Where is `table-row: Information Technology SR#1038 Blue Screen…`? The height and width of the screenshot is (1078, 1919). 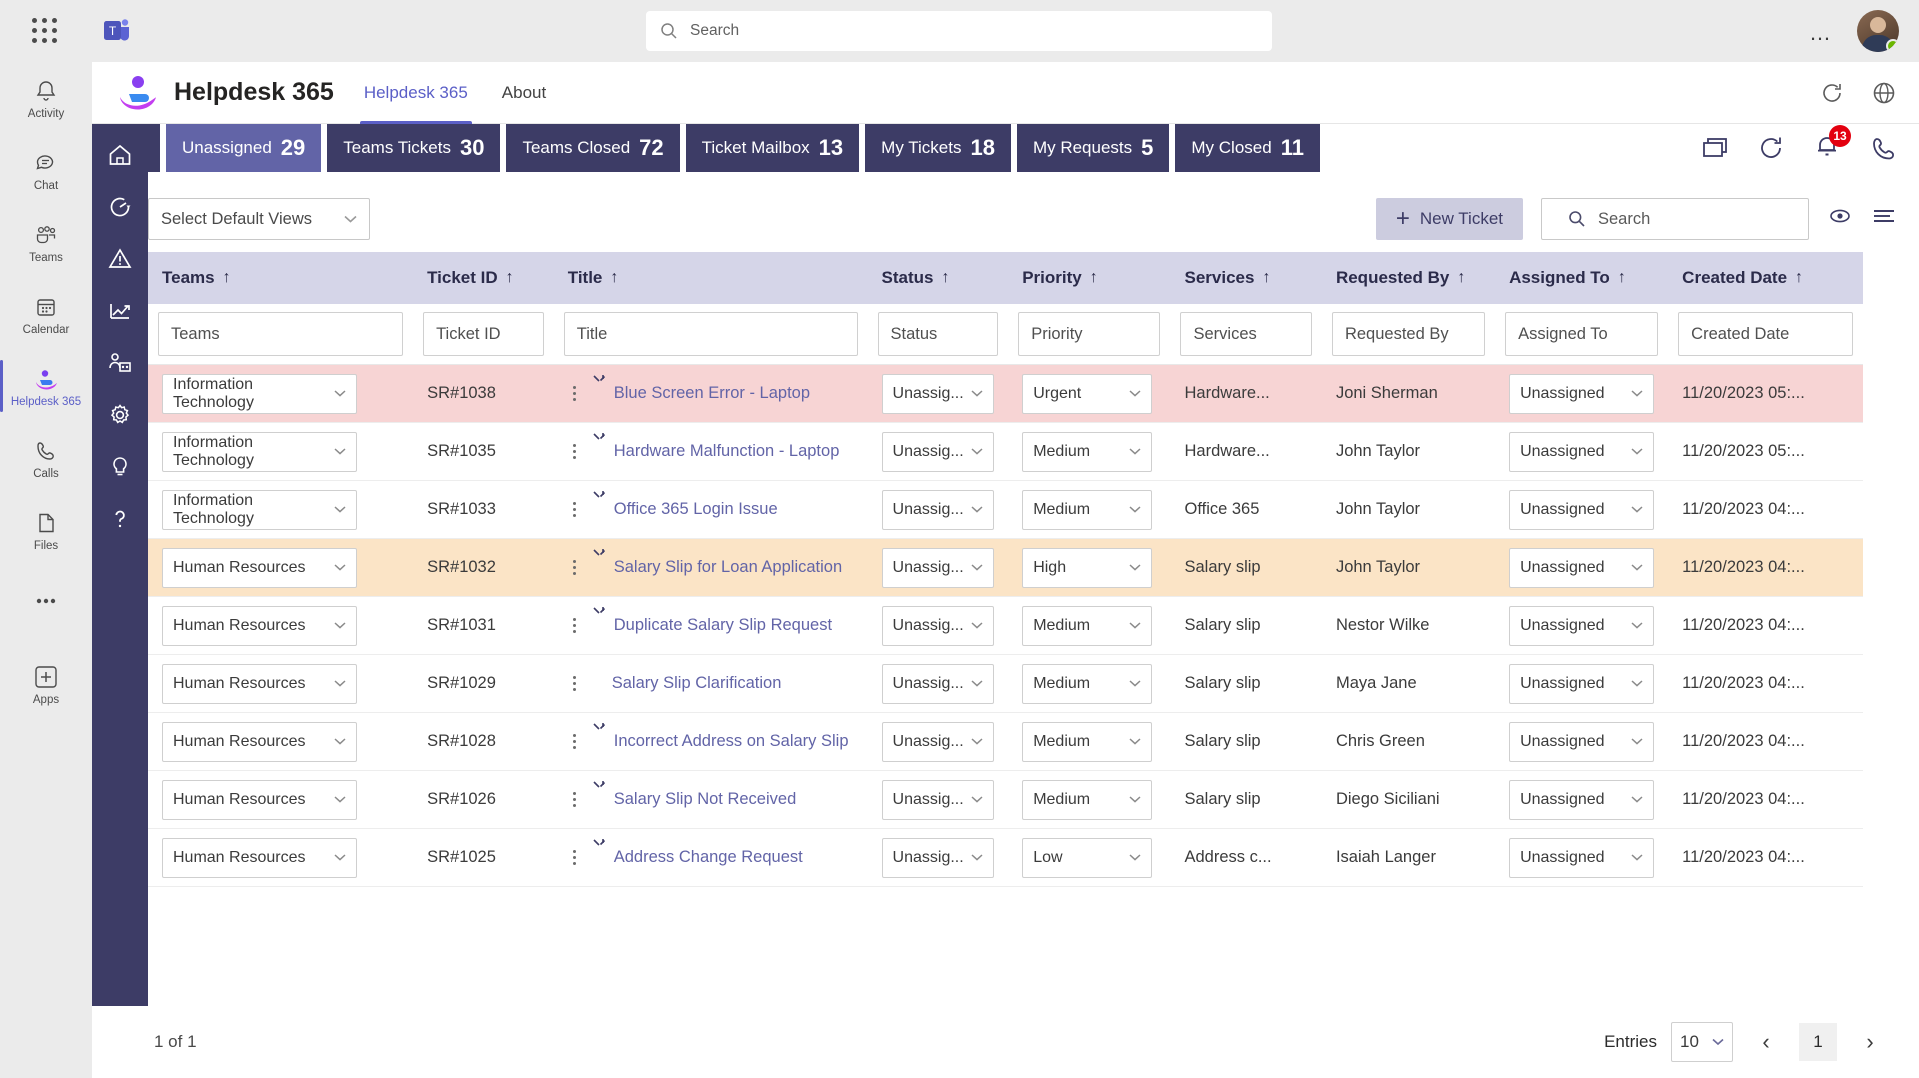 table-row: Information Technology SR#1038 Blue Screen… is located at coordinates (1005, 393).